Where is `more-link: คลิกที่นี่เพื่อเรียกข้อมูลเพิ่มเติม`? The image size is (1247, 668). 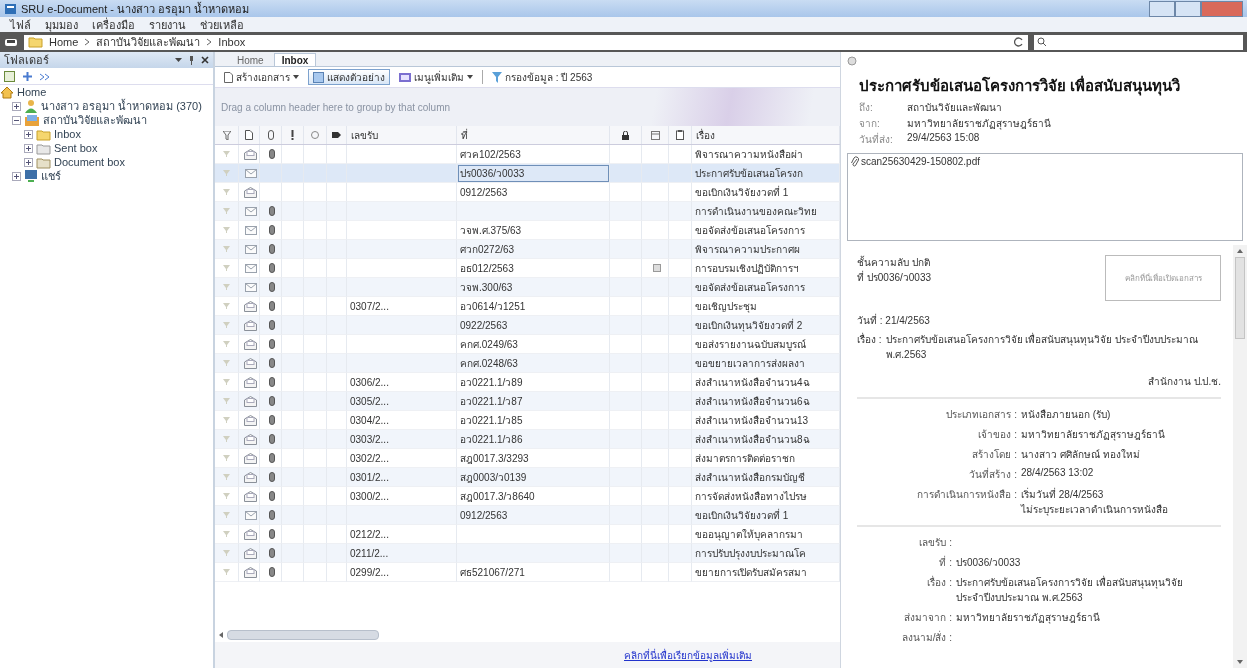 more-link: คลิกที่นี่เพื่อเรียกข้อมูลเพิ่มเติม is located at coordinates (688, 655).